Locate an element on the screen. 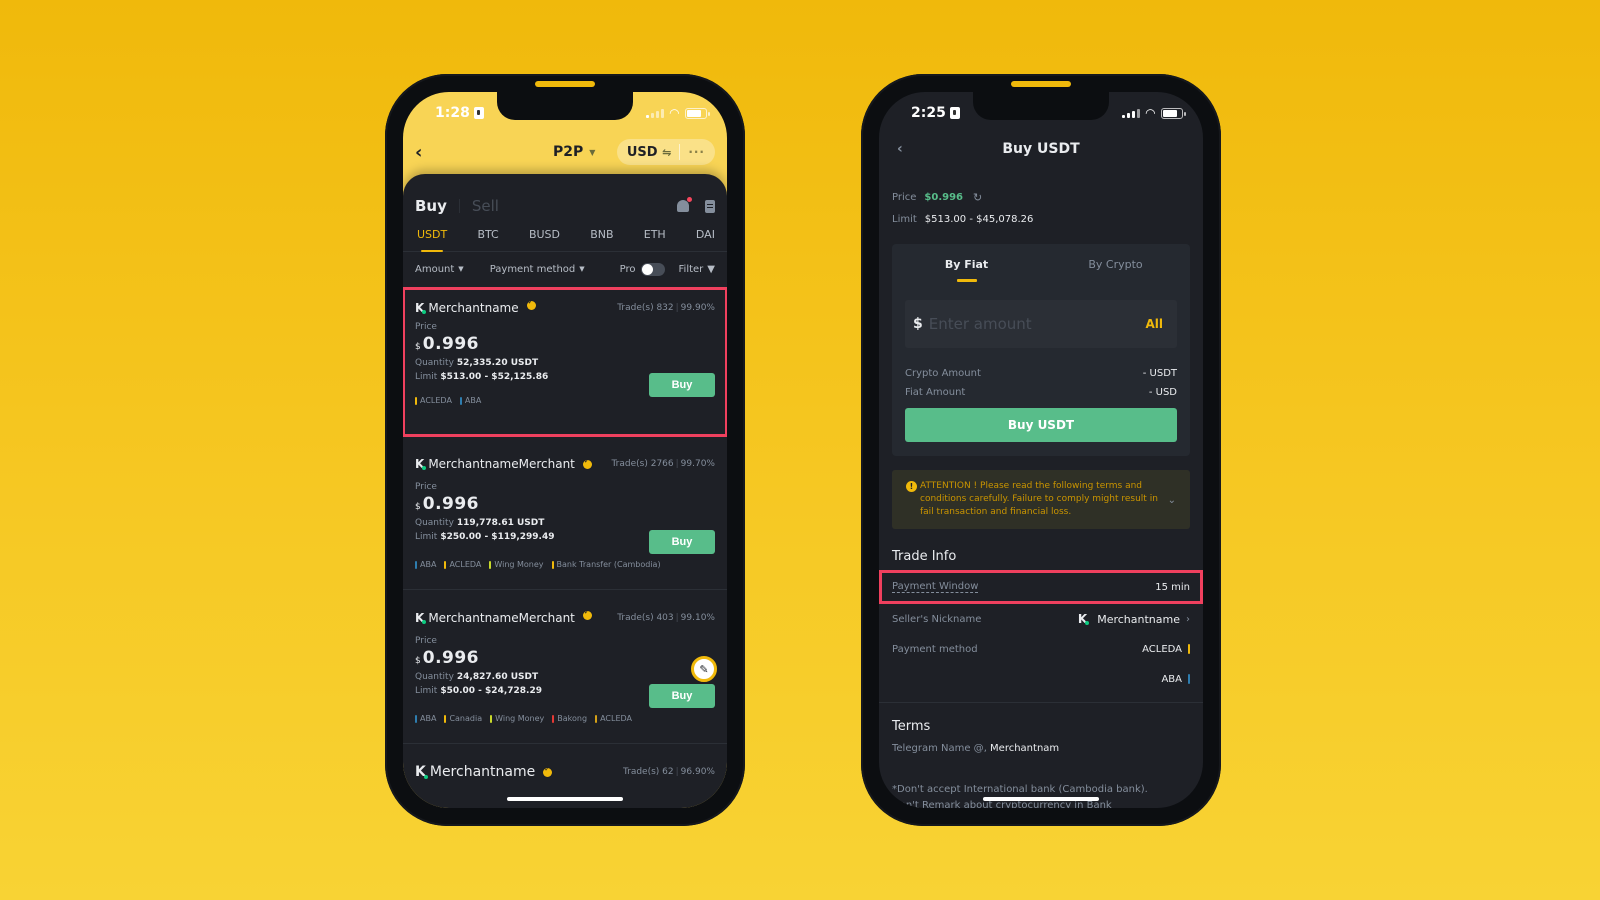  currency-pill: USD ⇋ ··· is located at coordinates (665, 152).